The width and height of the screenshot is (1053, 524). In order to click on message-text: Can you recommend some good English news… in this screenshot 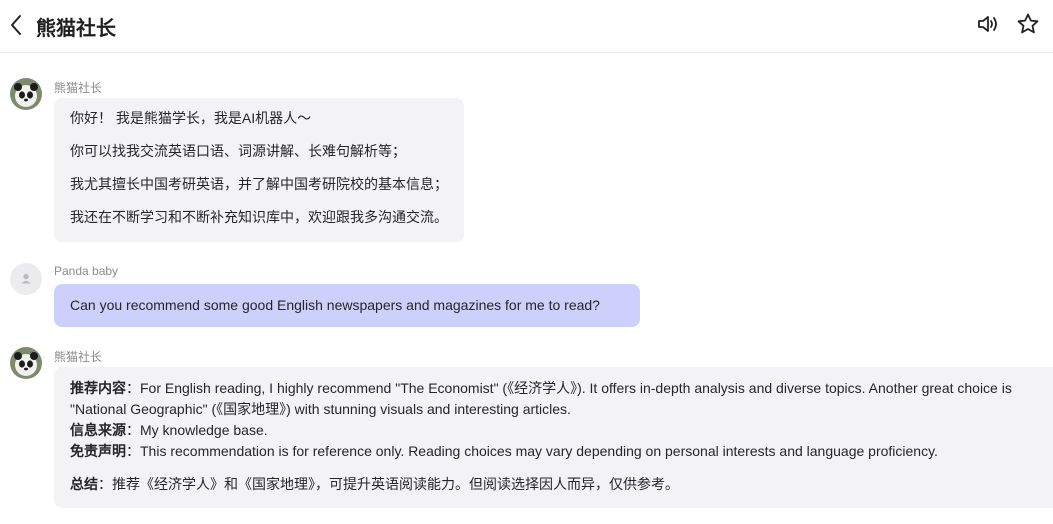, I will do `click(335, 305)`.